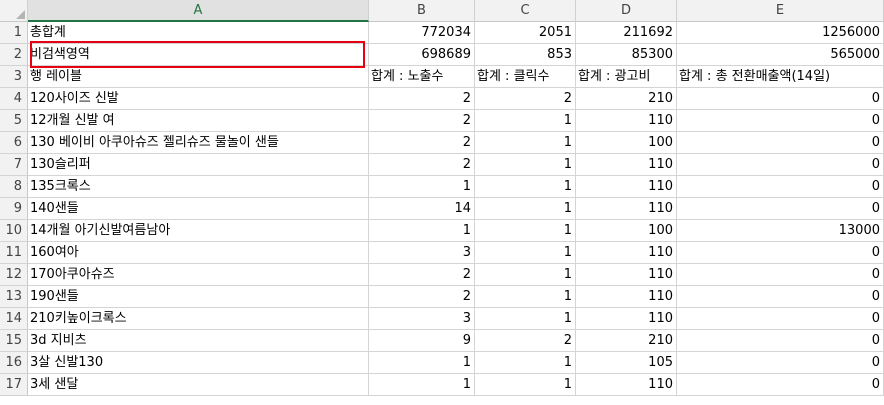  What do you see at coordinates (198, 253) in the screenshot?
I see `cell-a: 160여아` at bounding box center [198, 253].